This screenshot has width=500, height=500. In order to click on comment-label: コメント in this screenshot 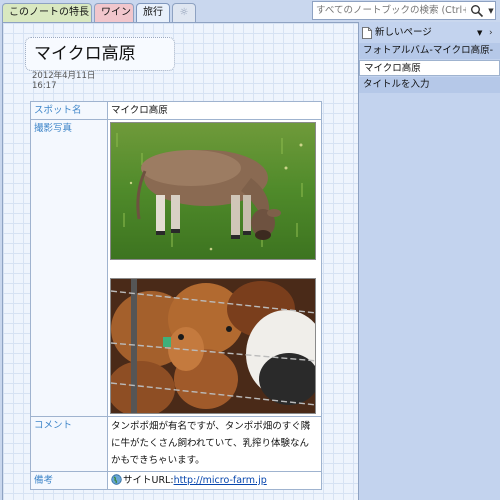, I will do `click(69, 444)`.